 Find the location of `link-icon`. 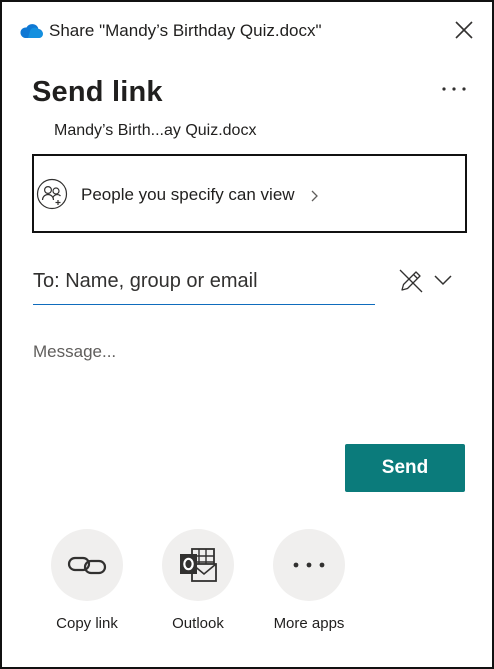

link-icon is located at coordinates (87, 565).